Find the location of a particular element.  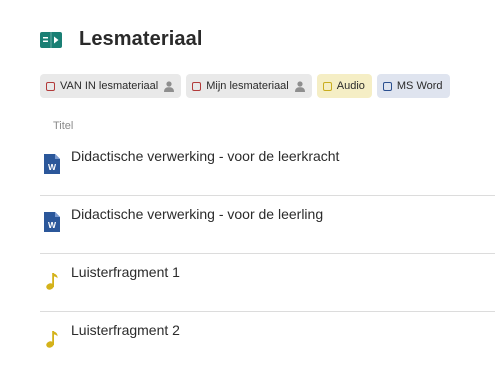

filter-chip-label: Mijn lesmateriaal is located at coordinates (247, 86).